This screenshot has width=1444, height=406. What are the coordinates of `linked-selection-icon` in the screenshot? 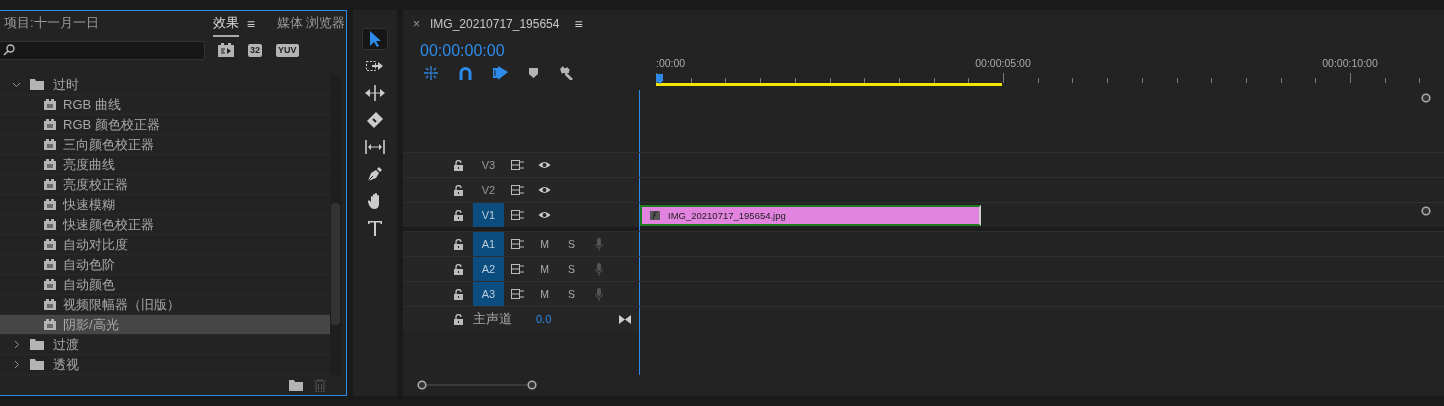 It's located at (500, 73).